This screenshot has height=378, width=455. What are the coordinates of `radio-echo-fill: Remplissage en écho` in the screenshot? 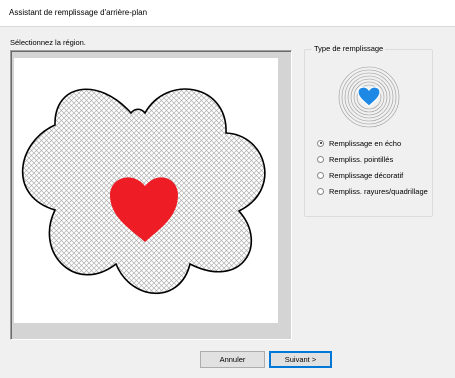 It's located at (359, 143).